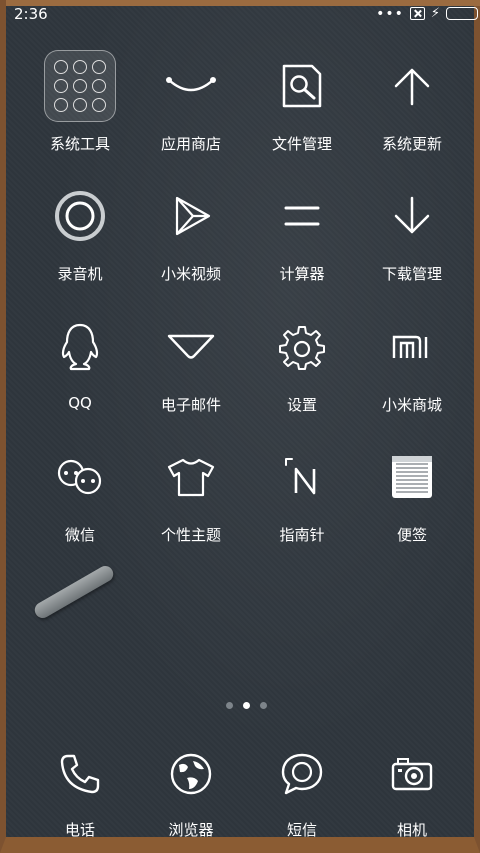  I want to click on notepad-icon, so click(412, 477).